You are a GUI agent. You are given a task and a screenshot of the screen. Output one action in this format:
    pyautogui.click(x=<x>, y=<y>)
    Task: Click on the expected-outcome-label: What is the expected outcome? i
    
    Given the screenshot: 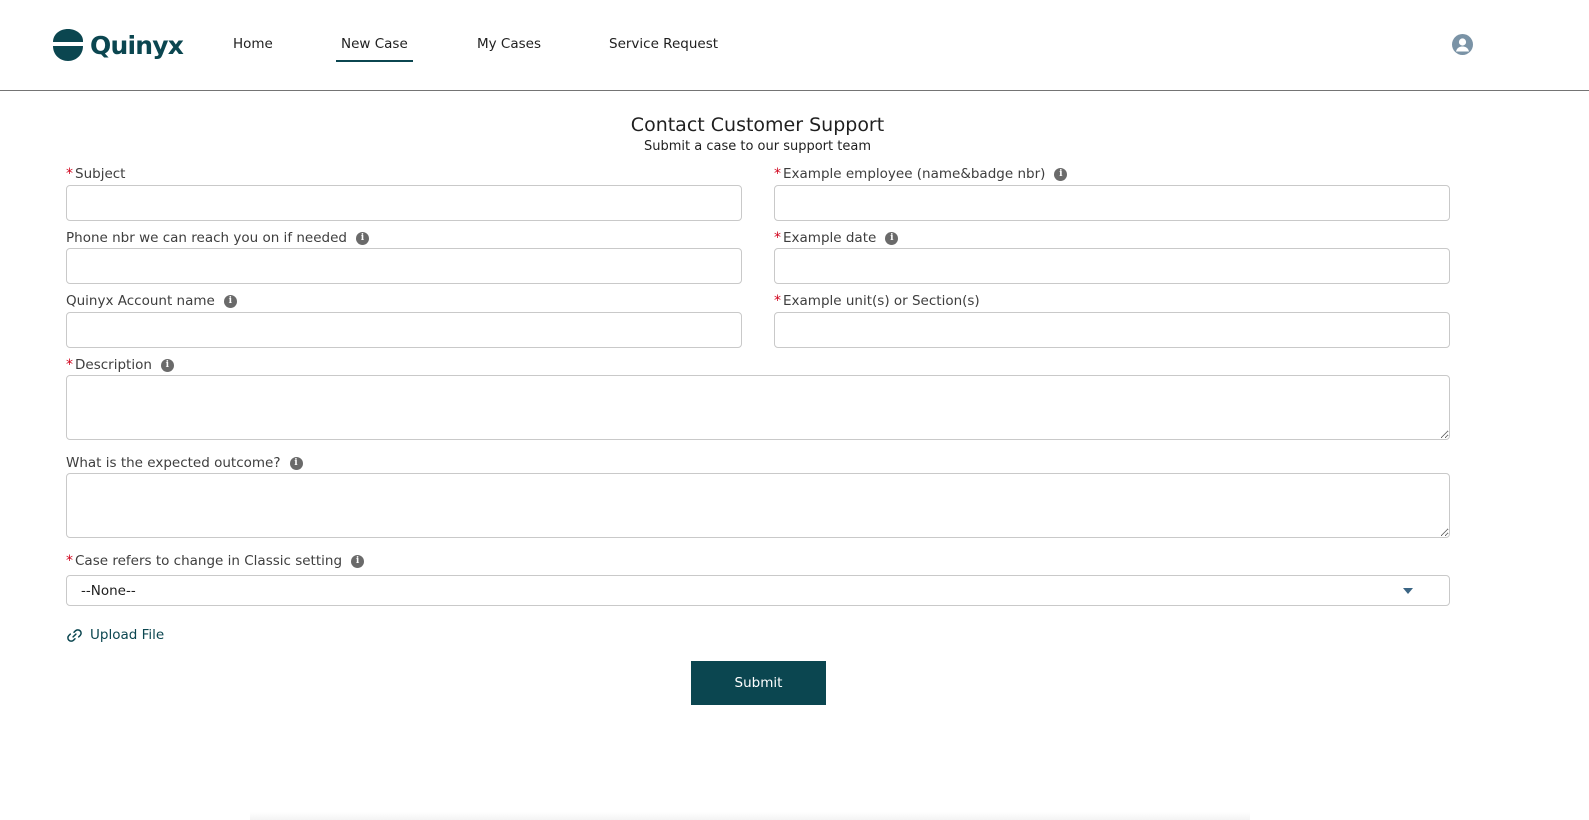 What is the action you would take?
    pyautogui.click(x=184, y=463)
    